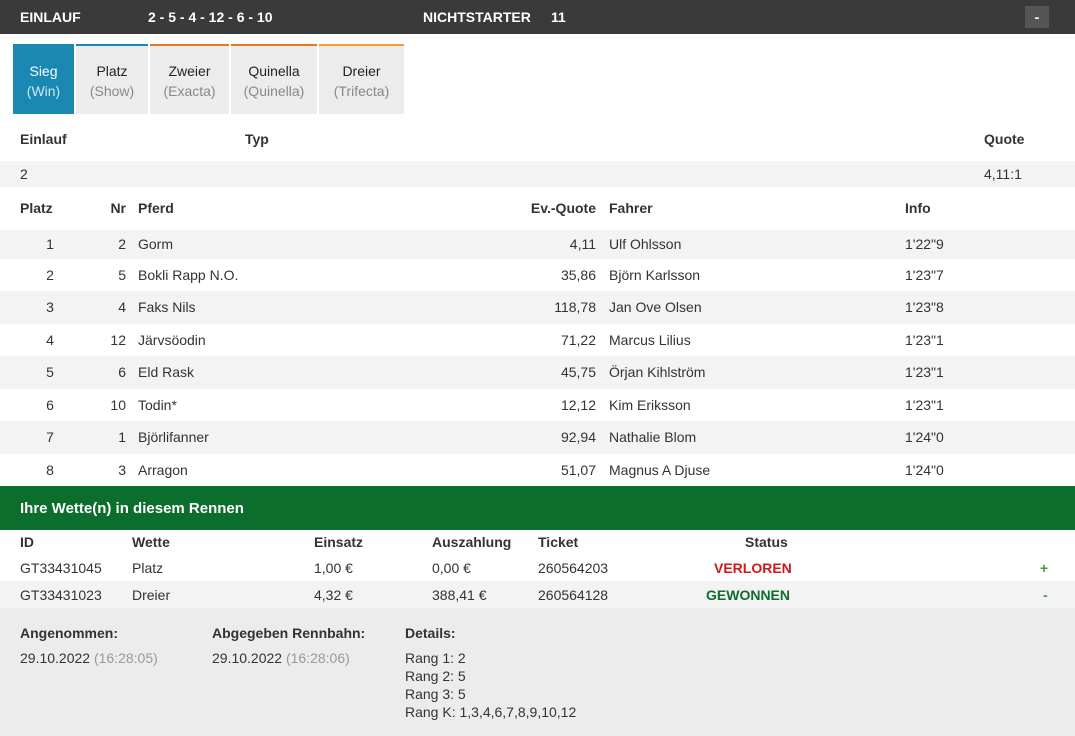 This screenshot has height=736, width=1075. I want to click on details-line: Rang 3: 5, so click(435, 694).